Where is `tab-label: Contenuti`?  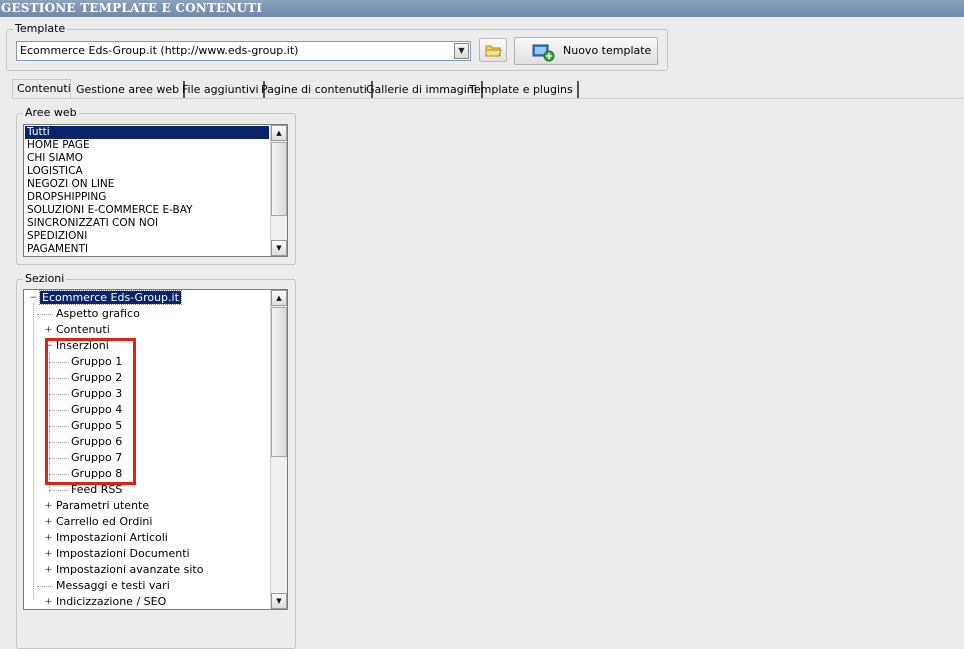
tab-label: Contenuti is located at coordinates (44, 88).